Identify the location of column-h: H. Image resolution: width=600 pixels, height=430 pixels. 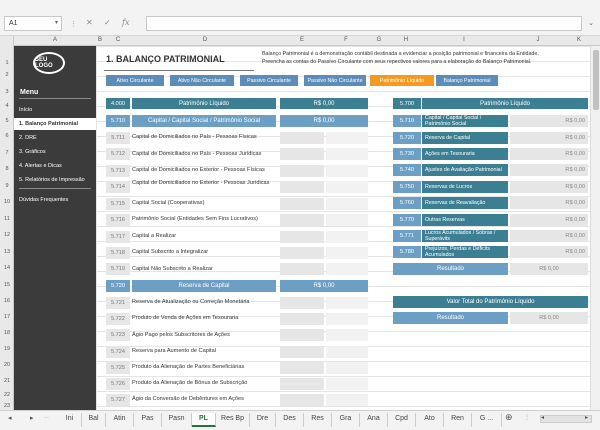
(406, 40).